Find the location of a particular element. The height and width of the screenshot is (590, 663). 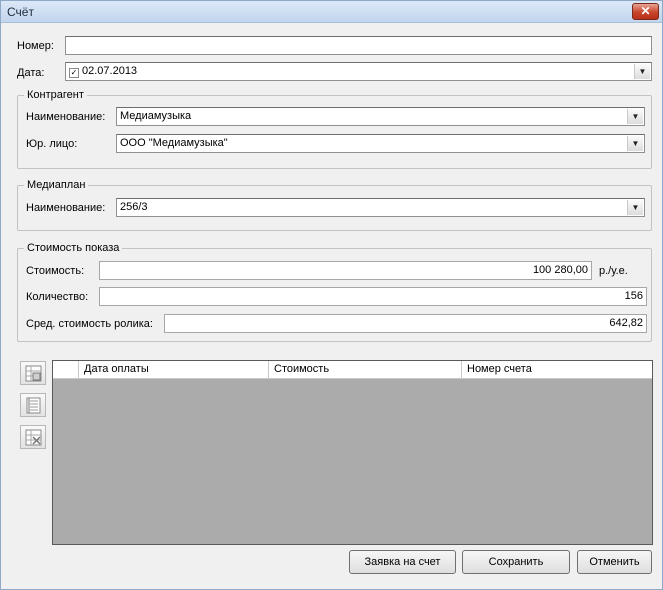

delete-row-button is located at coordinates (33, 437).